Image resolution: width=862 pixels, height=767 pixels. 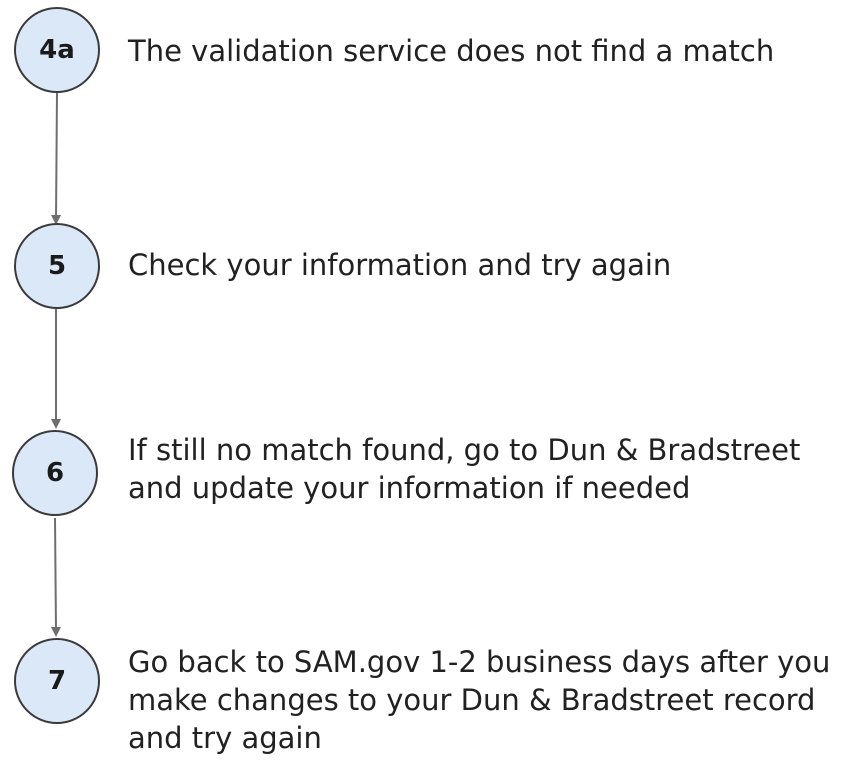 I want to click on step-description-5: Check your information and try again, so click(x=493, y=265).